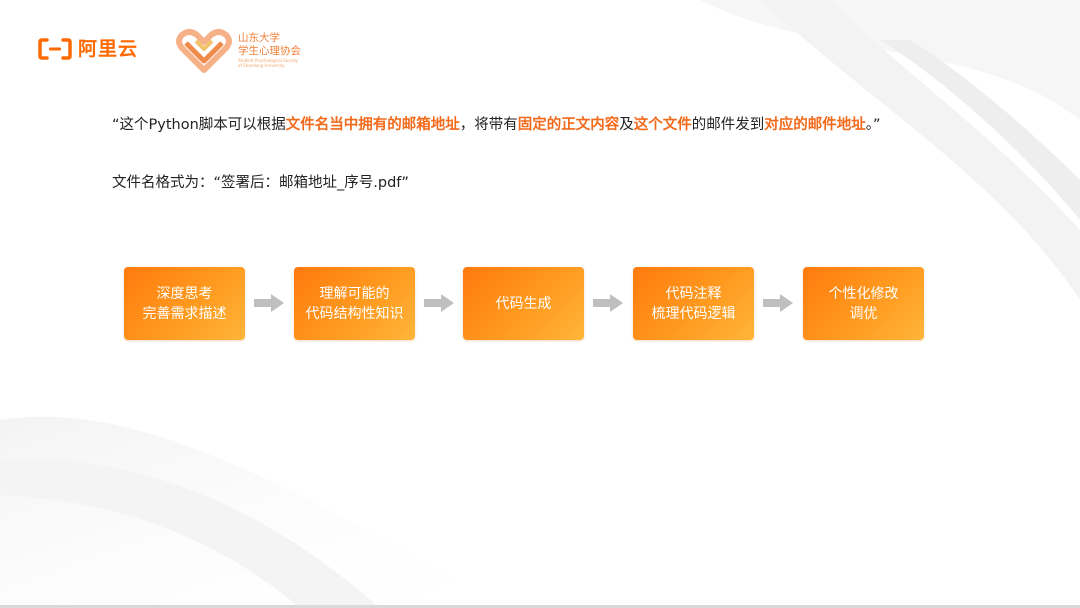 This screenshot has width=1080, height=608. Describe the element at coordinates (863, 303) in the screenshot. I see `step-personalize-tune: 个性化修改 调优` at that location.